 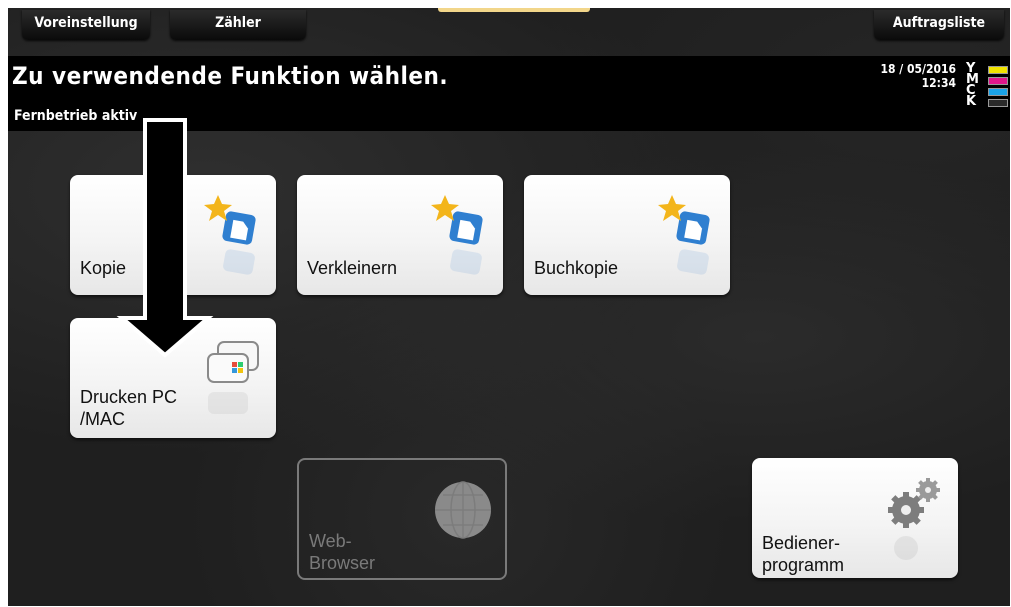 I want to click on page-title: Zu verwendende Funktion wählen., so click(x=230, y=76).